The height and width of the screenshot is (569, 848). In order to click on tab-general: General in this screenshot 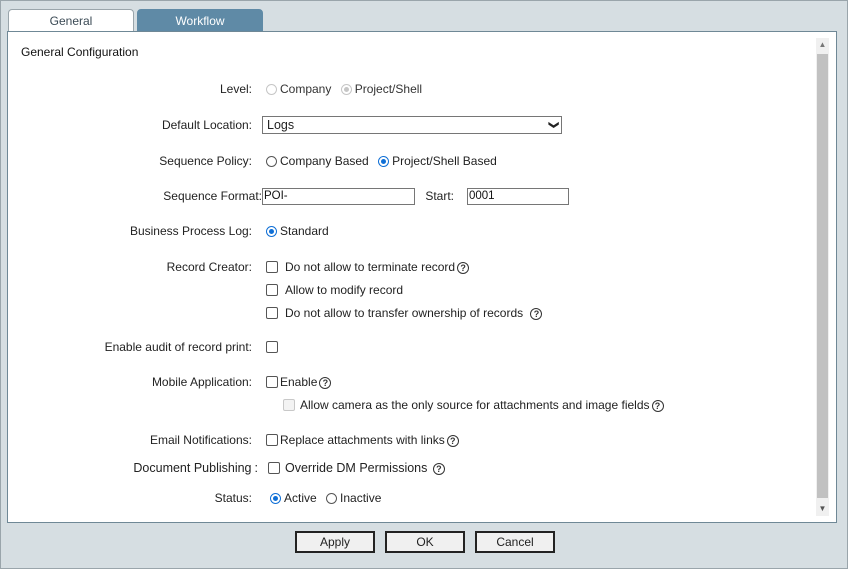, I will do `click(71, 20)`.